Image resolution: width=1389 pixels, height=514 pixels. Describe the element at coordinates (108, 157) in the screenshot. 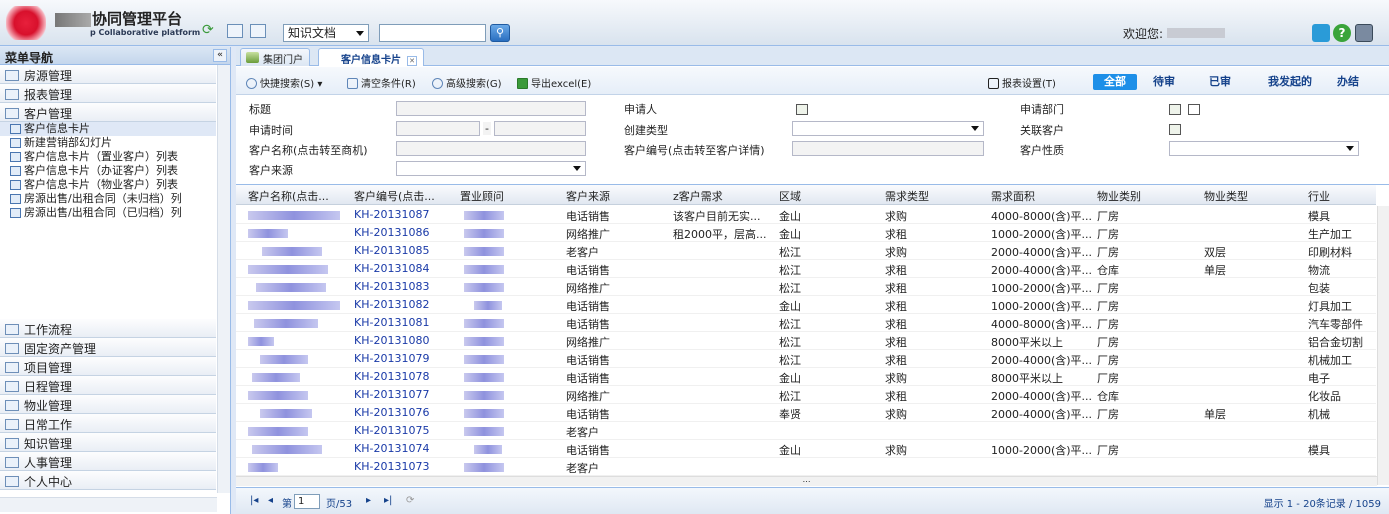

I see `sidebar-item-card-buy: 客户信息卡片（置业客户）列表` at that location.